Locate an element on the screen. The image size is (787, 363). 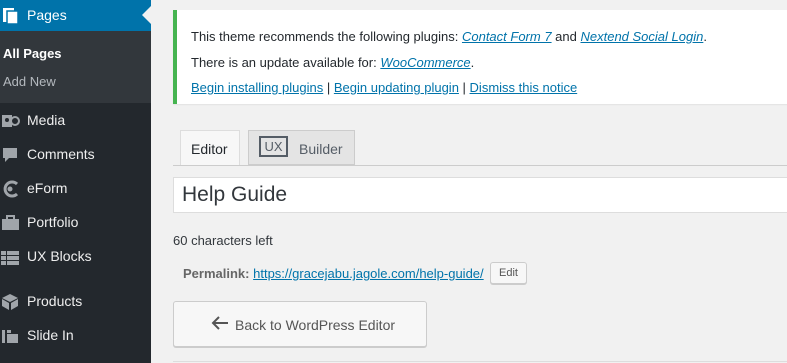
begin-updating-plugin-link: Begin updating plugin is located at coordinates (396, 87).